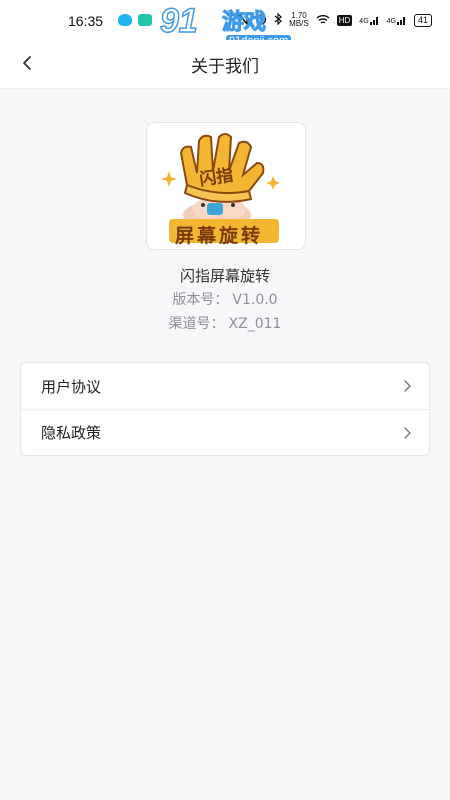  What do you see at coordinates (71, 433) in the screenshot?
I see `menu-item-label: 隐私政策` at bounding box center [71, 433].